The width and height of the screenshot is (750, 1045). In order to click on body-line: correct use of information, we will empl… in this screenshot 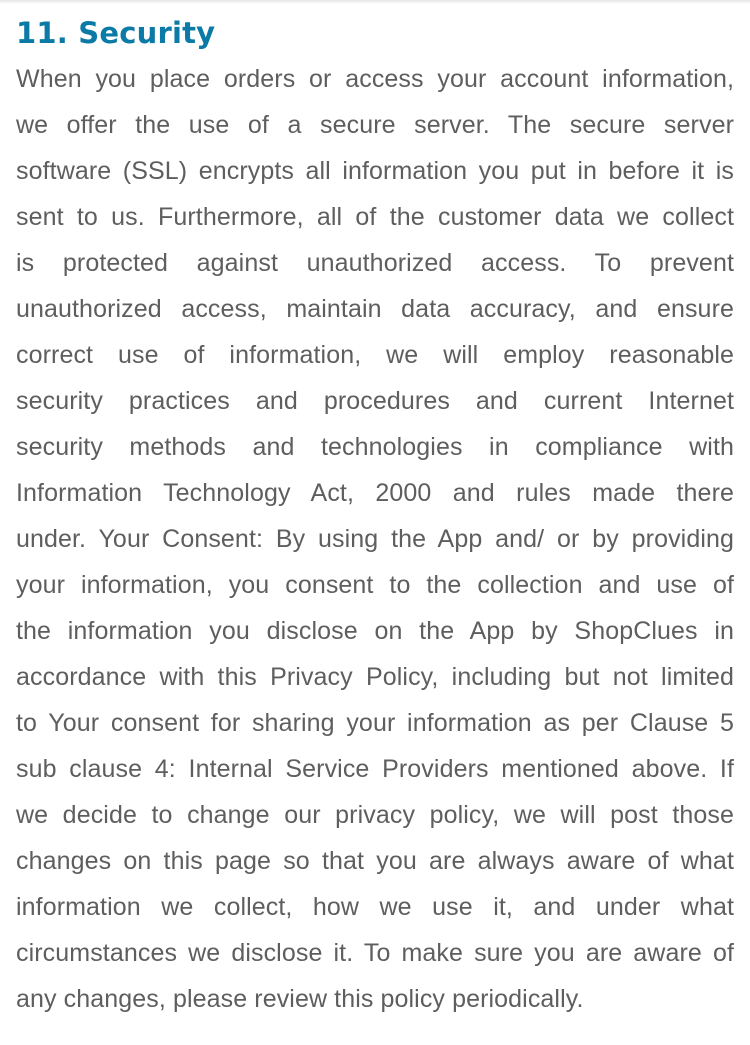, I will do `click(375, 355)`.